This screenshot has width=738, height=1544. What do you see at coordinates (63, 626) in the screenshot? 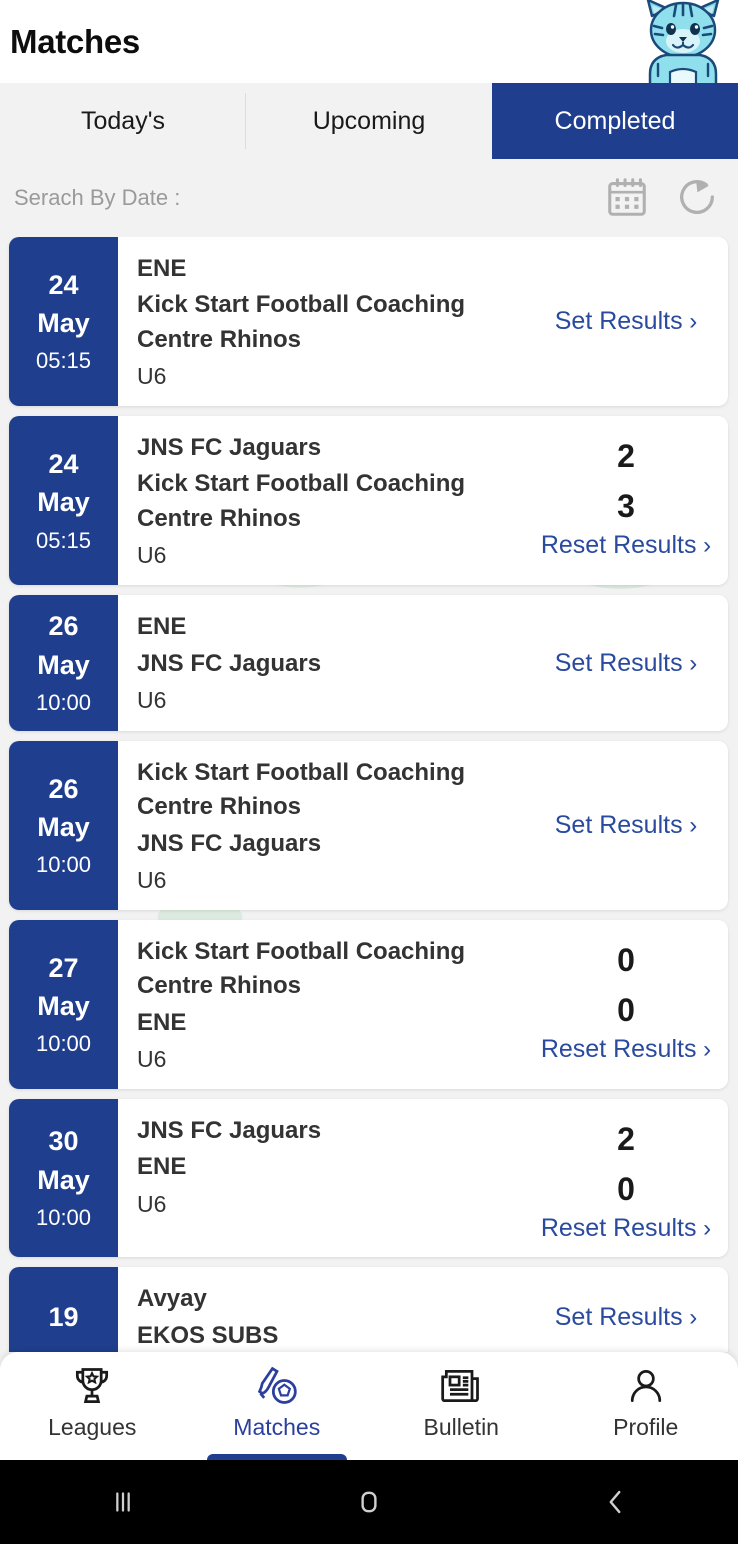
I see `match-day: 26` at bounding box center [63, 626].